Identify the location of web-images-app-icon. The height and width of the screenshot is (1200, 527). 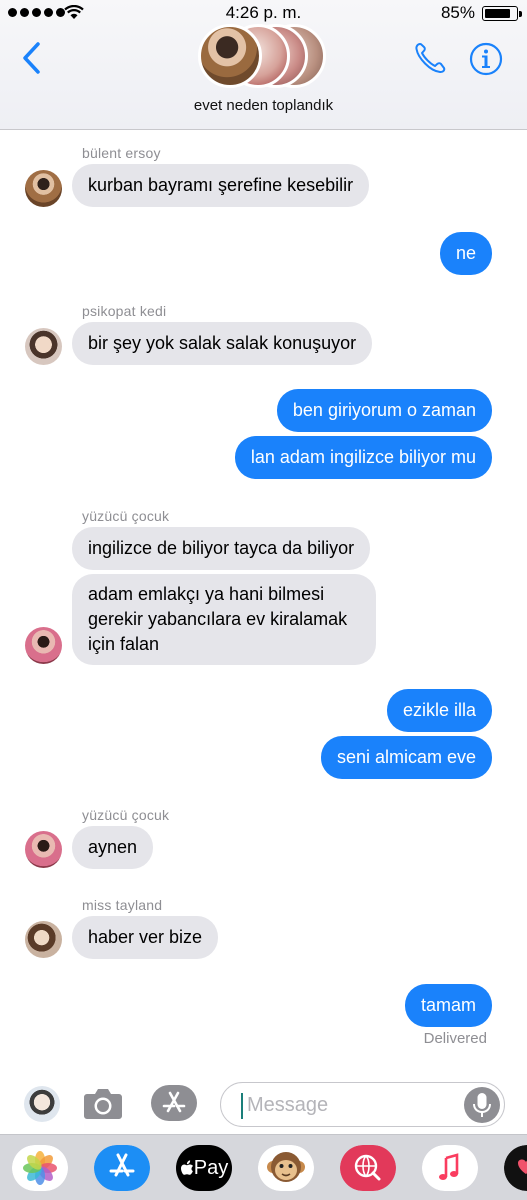
(368, 1168).